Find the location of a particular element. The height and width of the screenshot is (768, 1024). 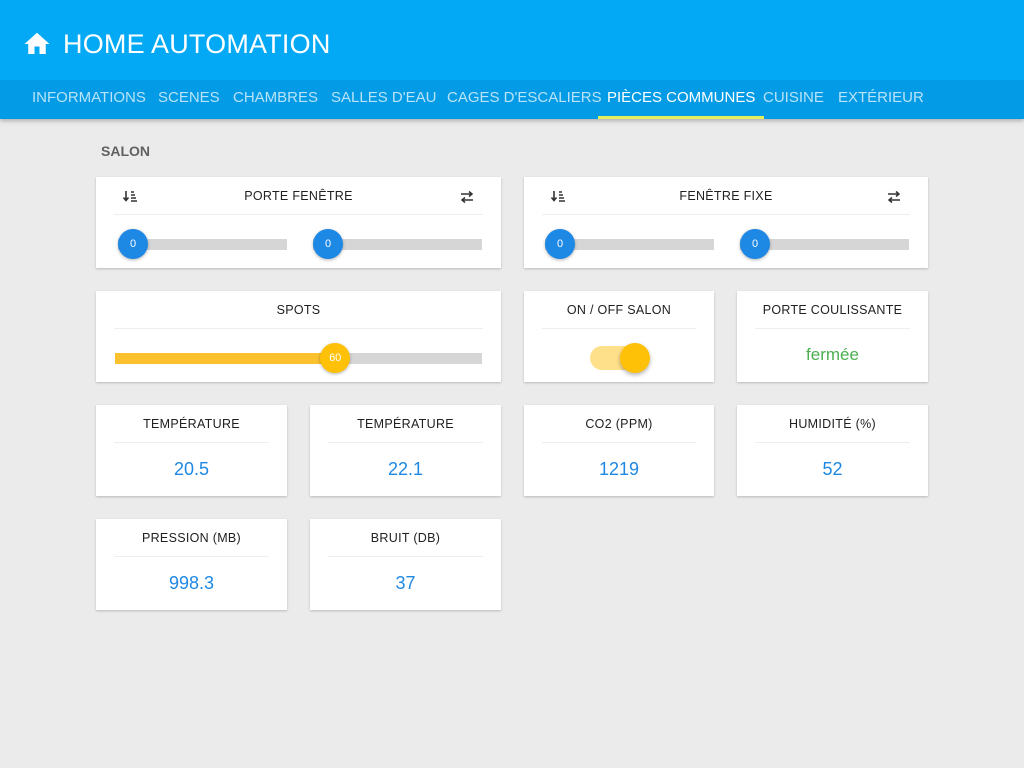

tab-salles-d-eau: SALLES D'EAU is located at coordinates (383, 99).